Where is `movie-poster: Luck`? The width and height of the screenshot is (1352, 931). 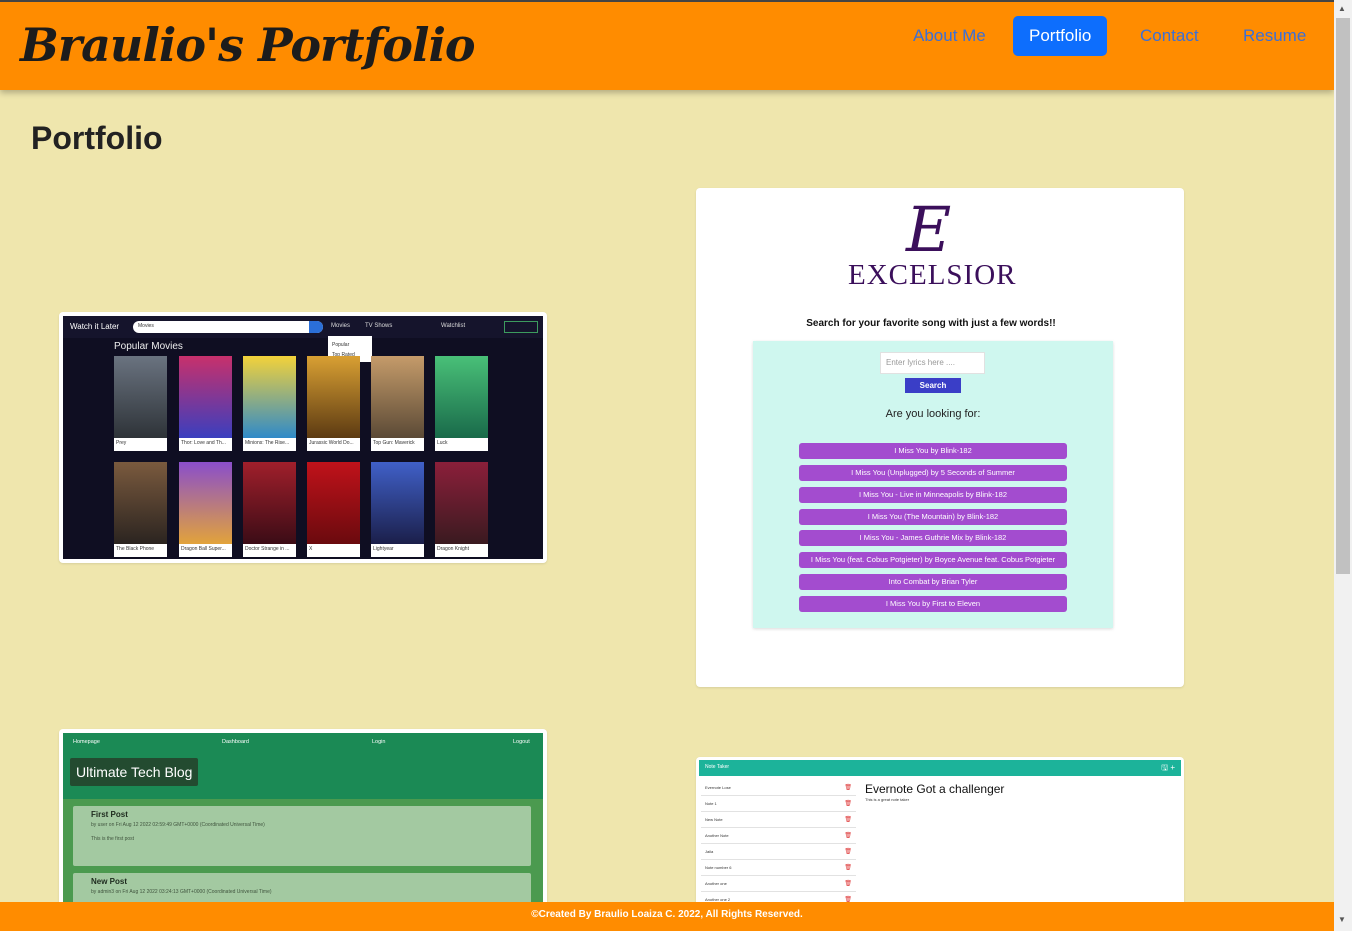 movie-poster: Luck is located at coordinates (461, 403).